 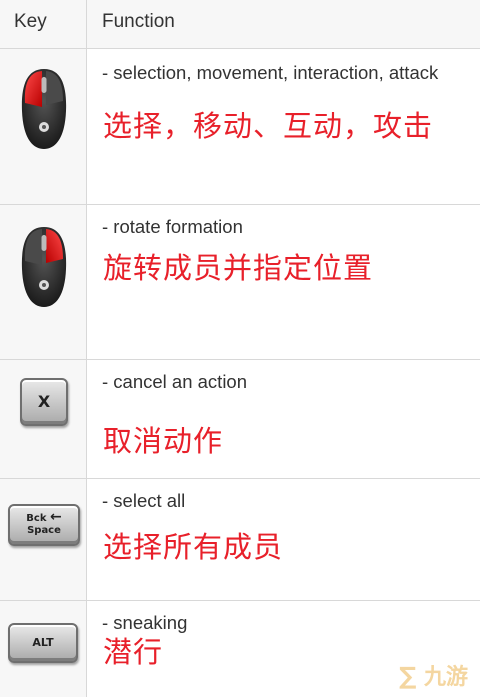 What do you see at coordinates (44, 402) in the screenshot?
I see `x-key-icon: X` at bounding box center [44, 402].